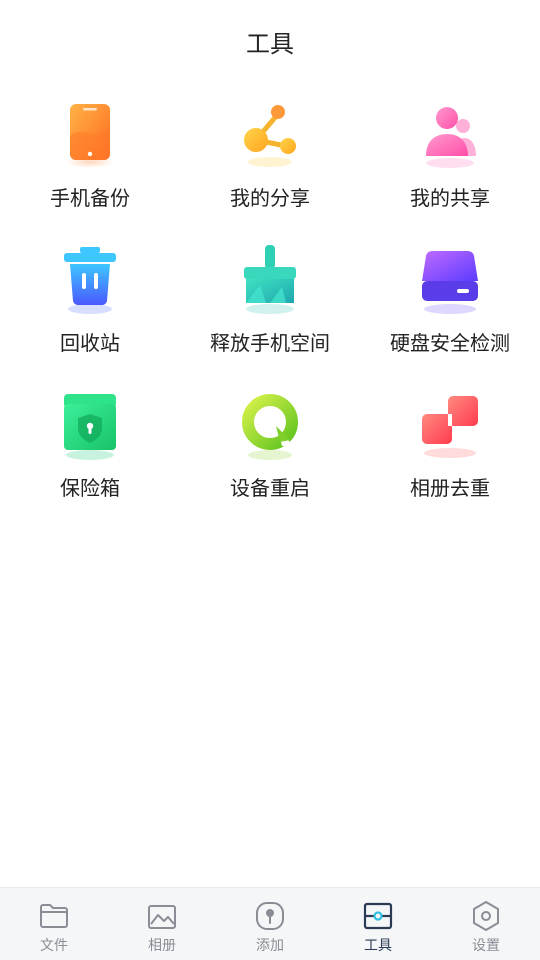 The height and width of the screenshot is (960, 540). Describe the element at coordinates (270, 43) in the screenshot. I see `page-title: 工具` at that location.